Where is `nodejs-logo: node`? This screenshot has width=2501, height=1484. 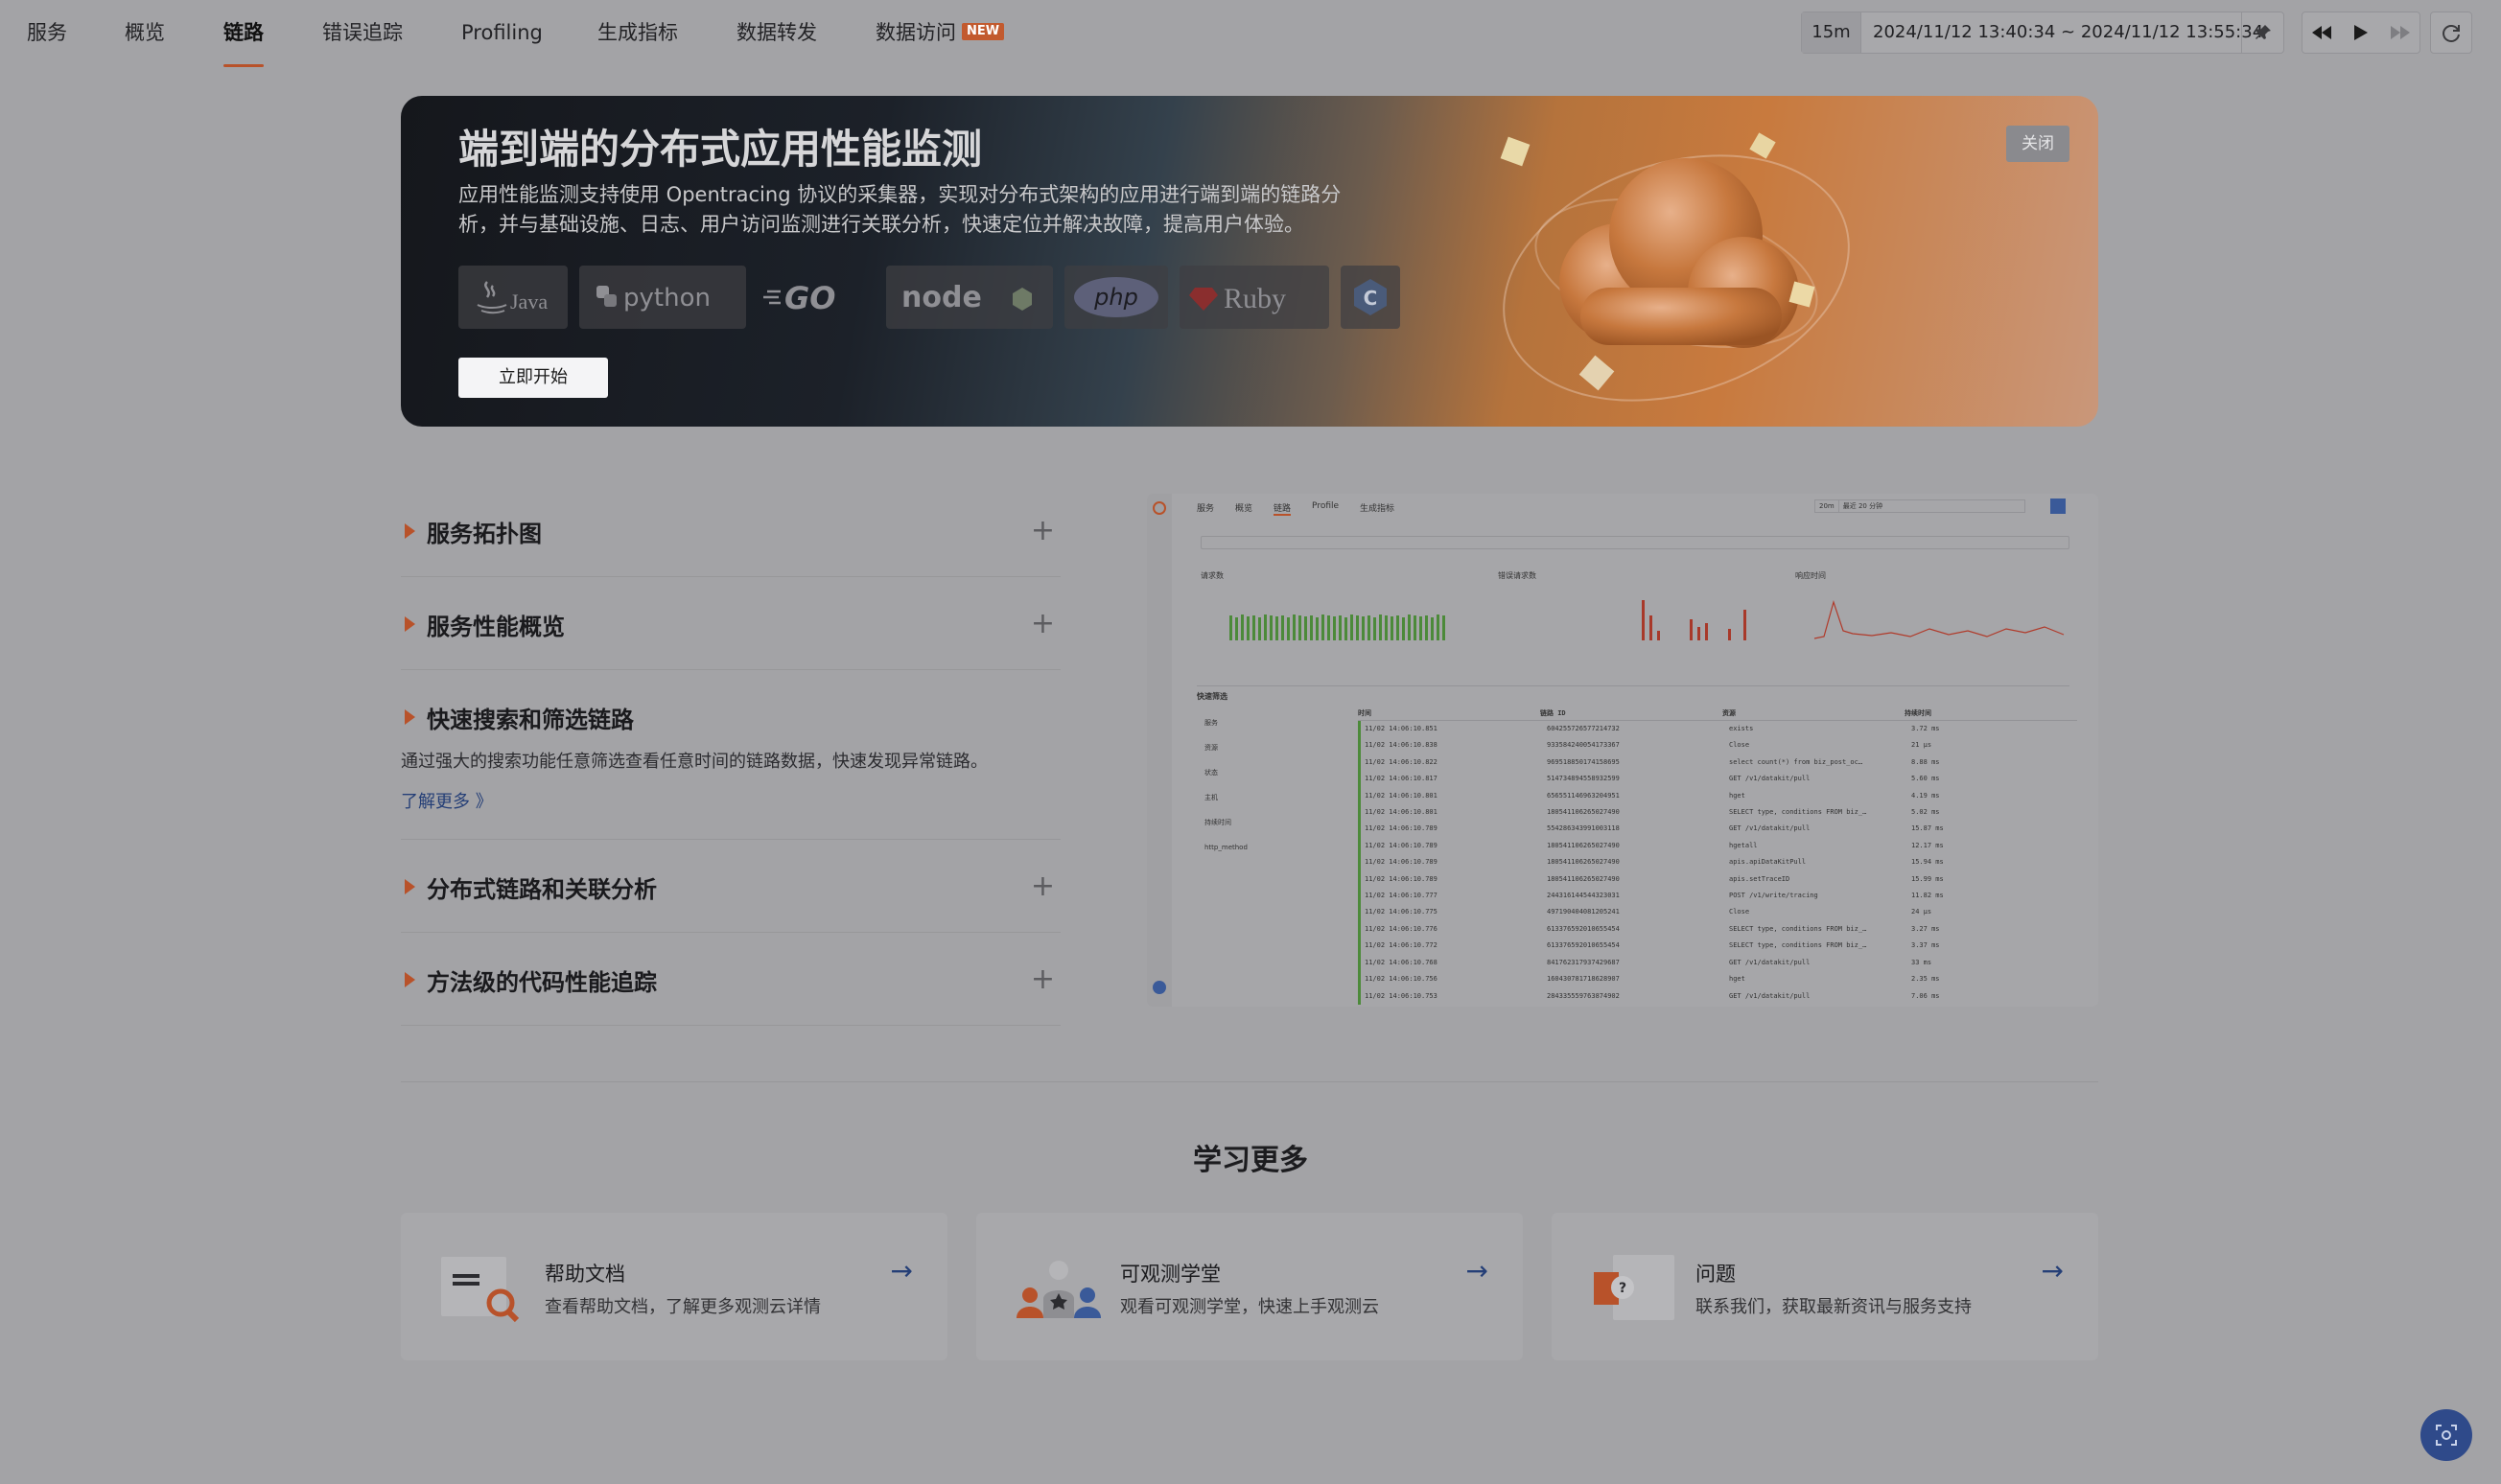 nodejs-logo: node is located at coordinates (970, 297).